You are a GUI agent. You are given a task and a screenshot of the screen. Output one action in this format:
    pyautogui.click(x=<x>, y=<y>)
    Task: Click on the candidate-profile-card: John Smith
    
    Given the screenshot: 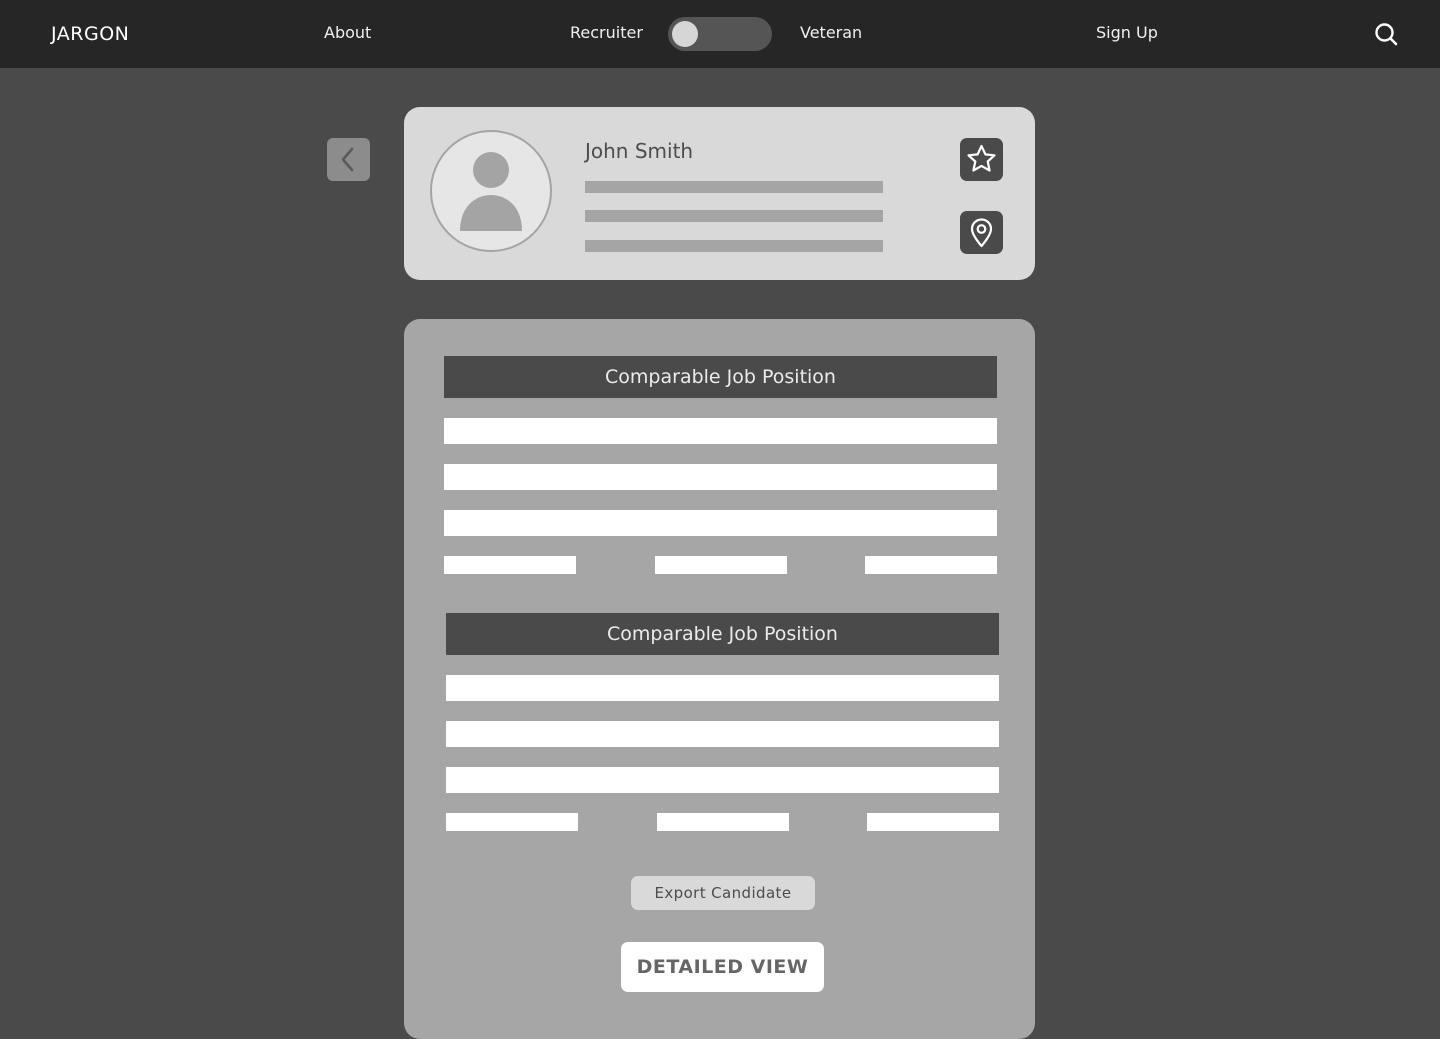 What is the action you would take?
    pyautogui.click(x=719, y=193)
    